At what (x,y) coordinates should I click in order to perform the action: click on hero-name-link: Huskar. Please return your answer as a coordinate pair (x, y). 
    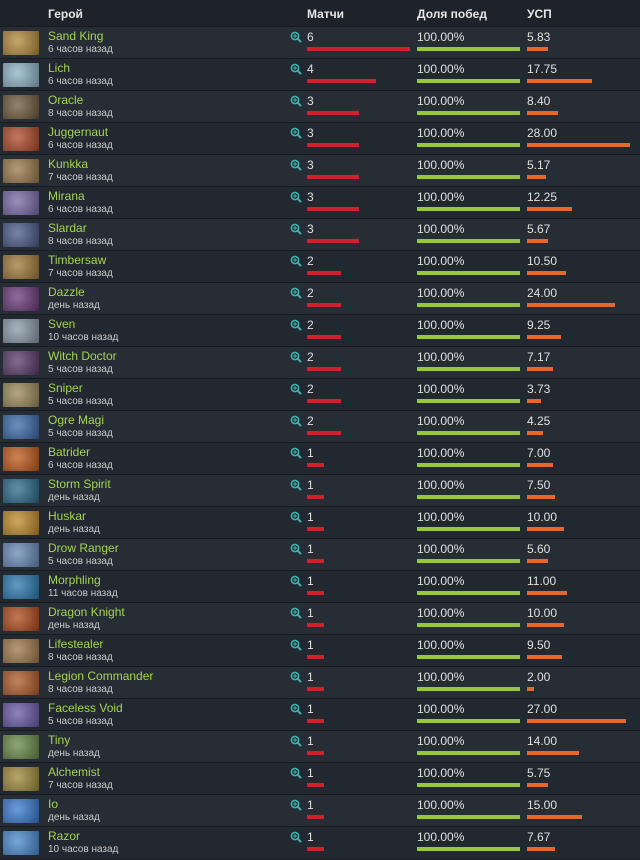
    Looking at the image, I should click on (67, 516).